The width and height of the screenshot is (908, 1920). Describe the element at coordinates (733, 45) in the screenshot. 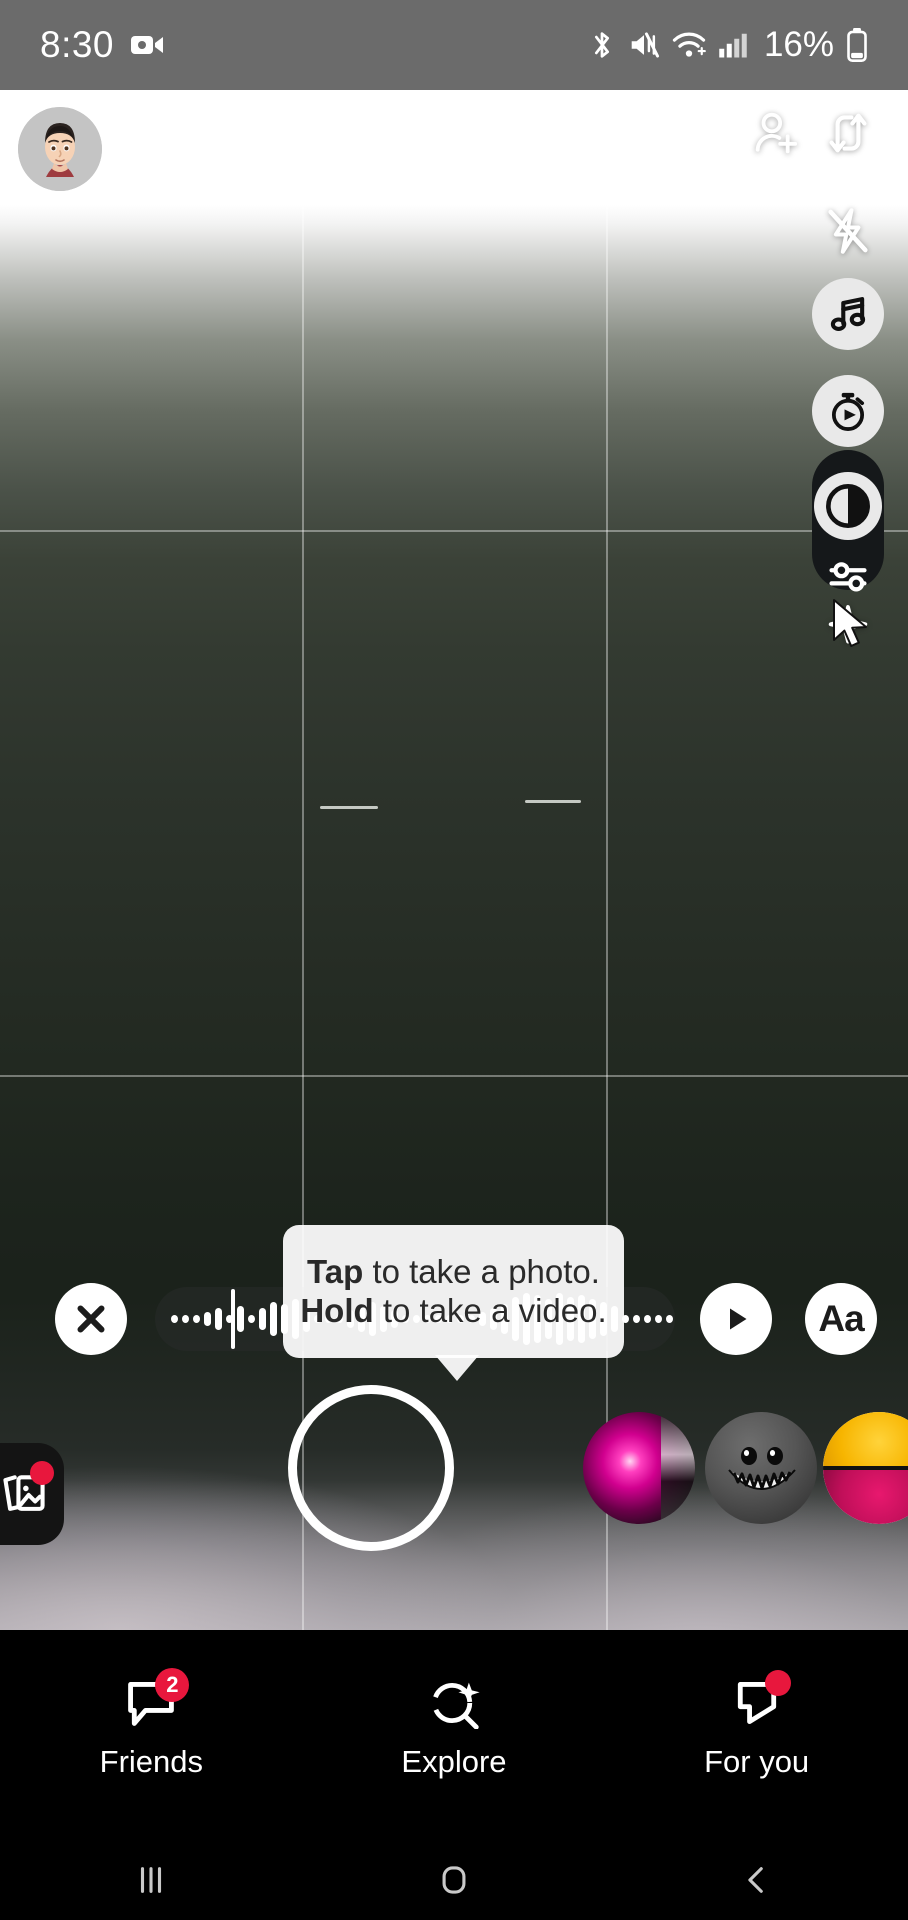

I see `cellular-signal-icon` at that location.